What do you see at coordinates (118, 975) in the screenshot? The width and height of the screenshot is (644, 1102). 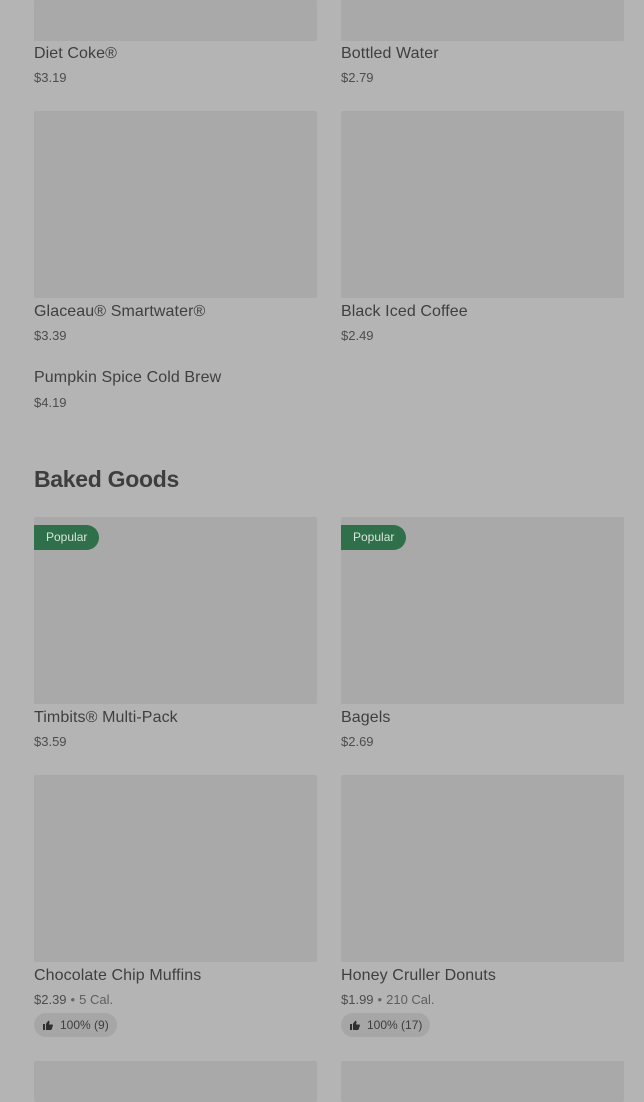 I see `item-title: Chocolate Chip Muffins` at bounding box center [118, 975].